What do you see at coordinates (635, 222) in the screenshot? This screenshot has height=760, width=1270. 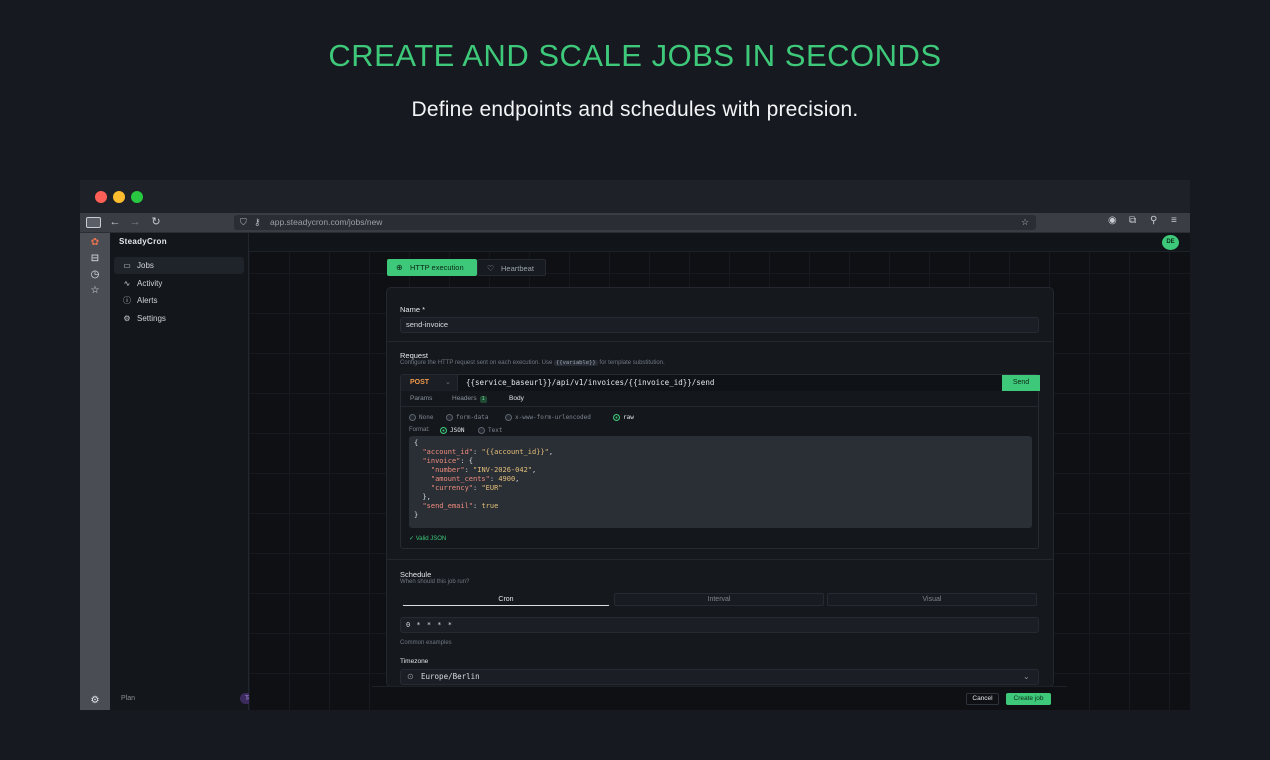 I see `address-bar: ⛉ ⚷ app.steadycron.com/jobs/new ☆` at bounding box center [635, 222].